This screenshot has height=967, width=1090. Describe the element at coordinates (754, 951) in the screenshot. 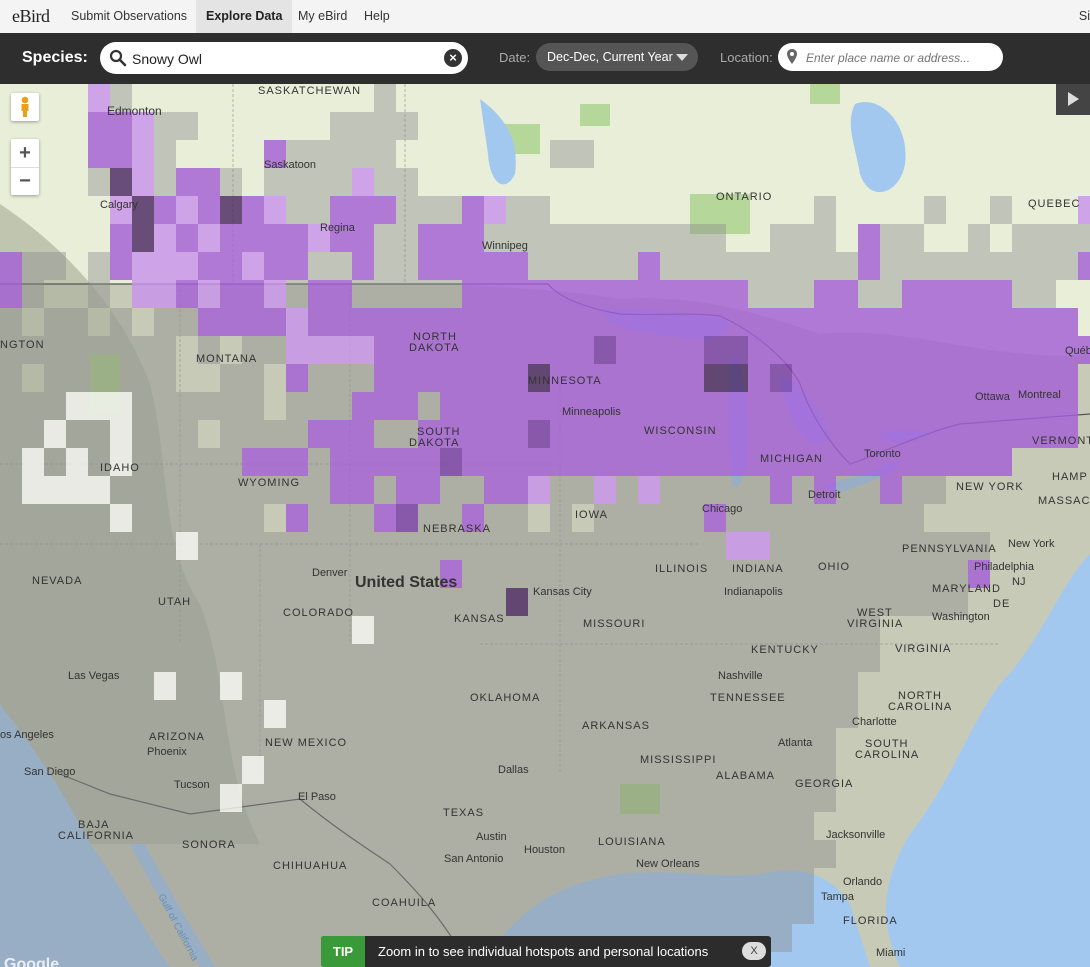

I see `tip-close-button: X` at that location.